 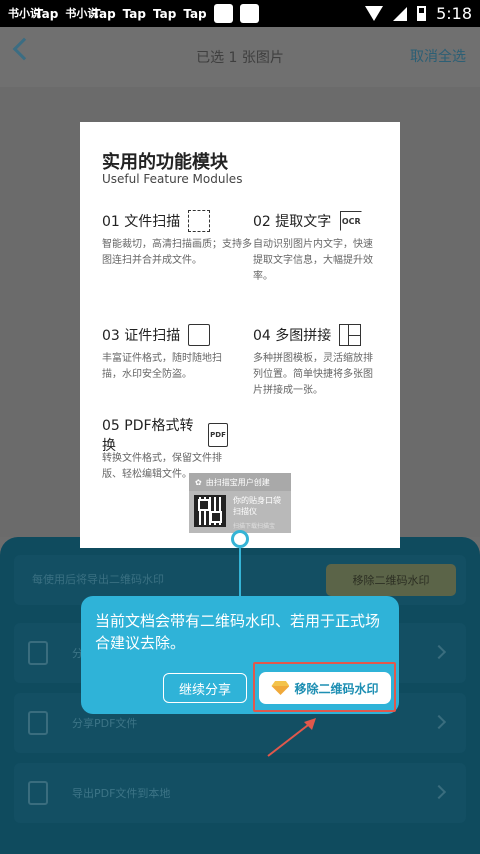 What do you see at coordinates (177, 238) in the screenshot?
I see `feature-item: 01 文件扫描 智能裁切，高清扫描画质；支持多图连扫并合并成文件。` at bounding box center [177, 238].